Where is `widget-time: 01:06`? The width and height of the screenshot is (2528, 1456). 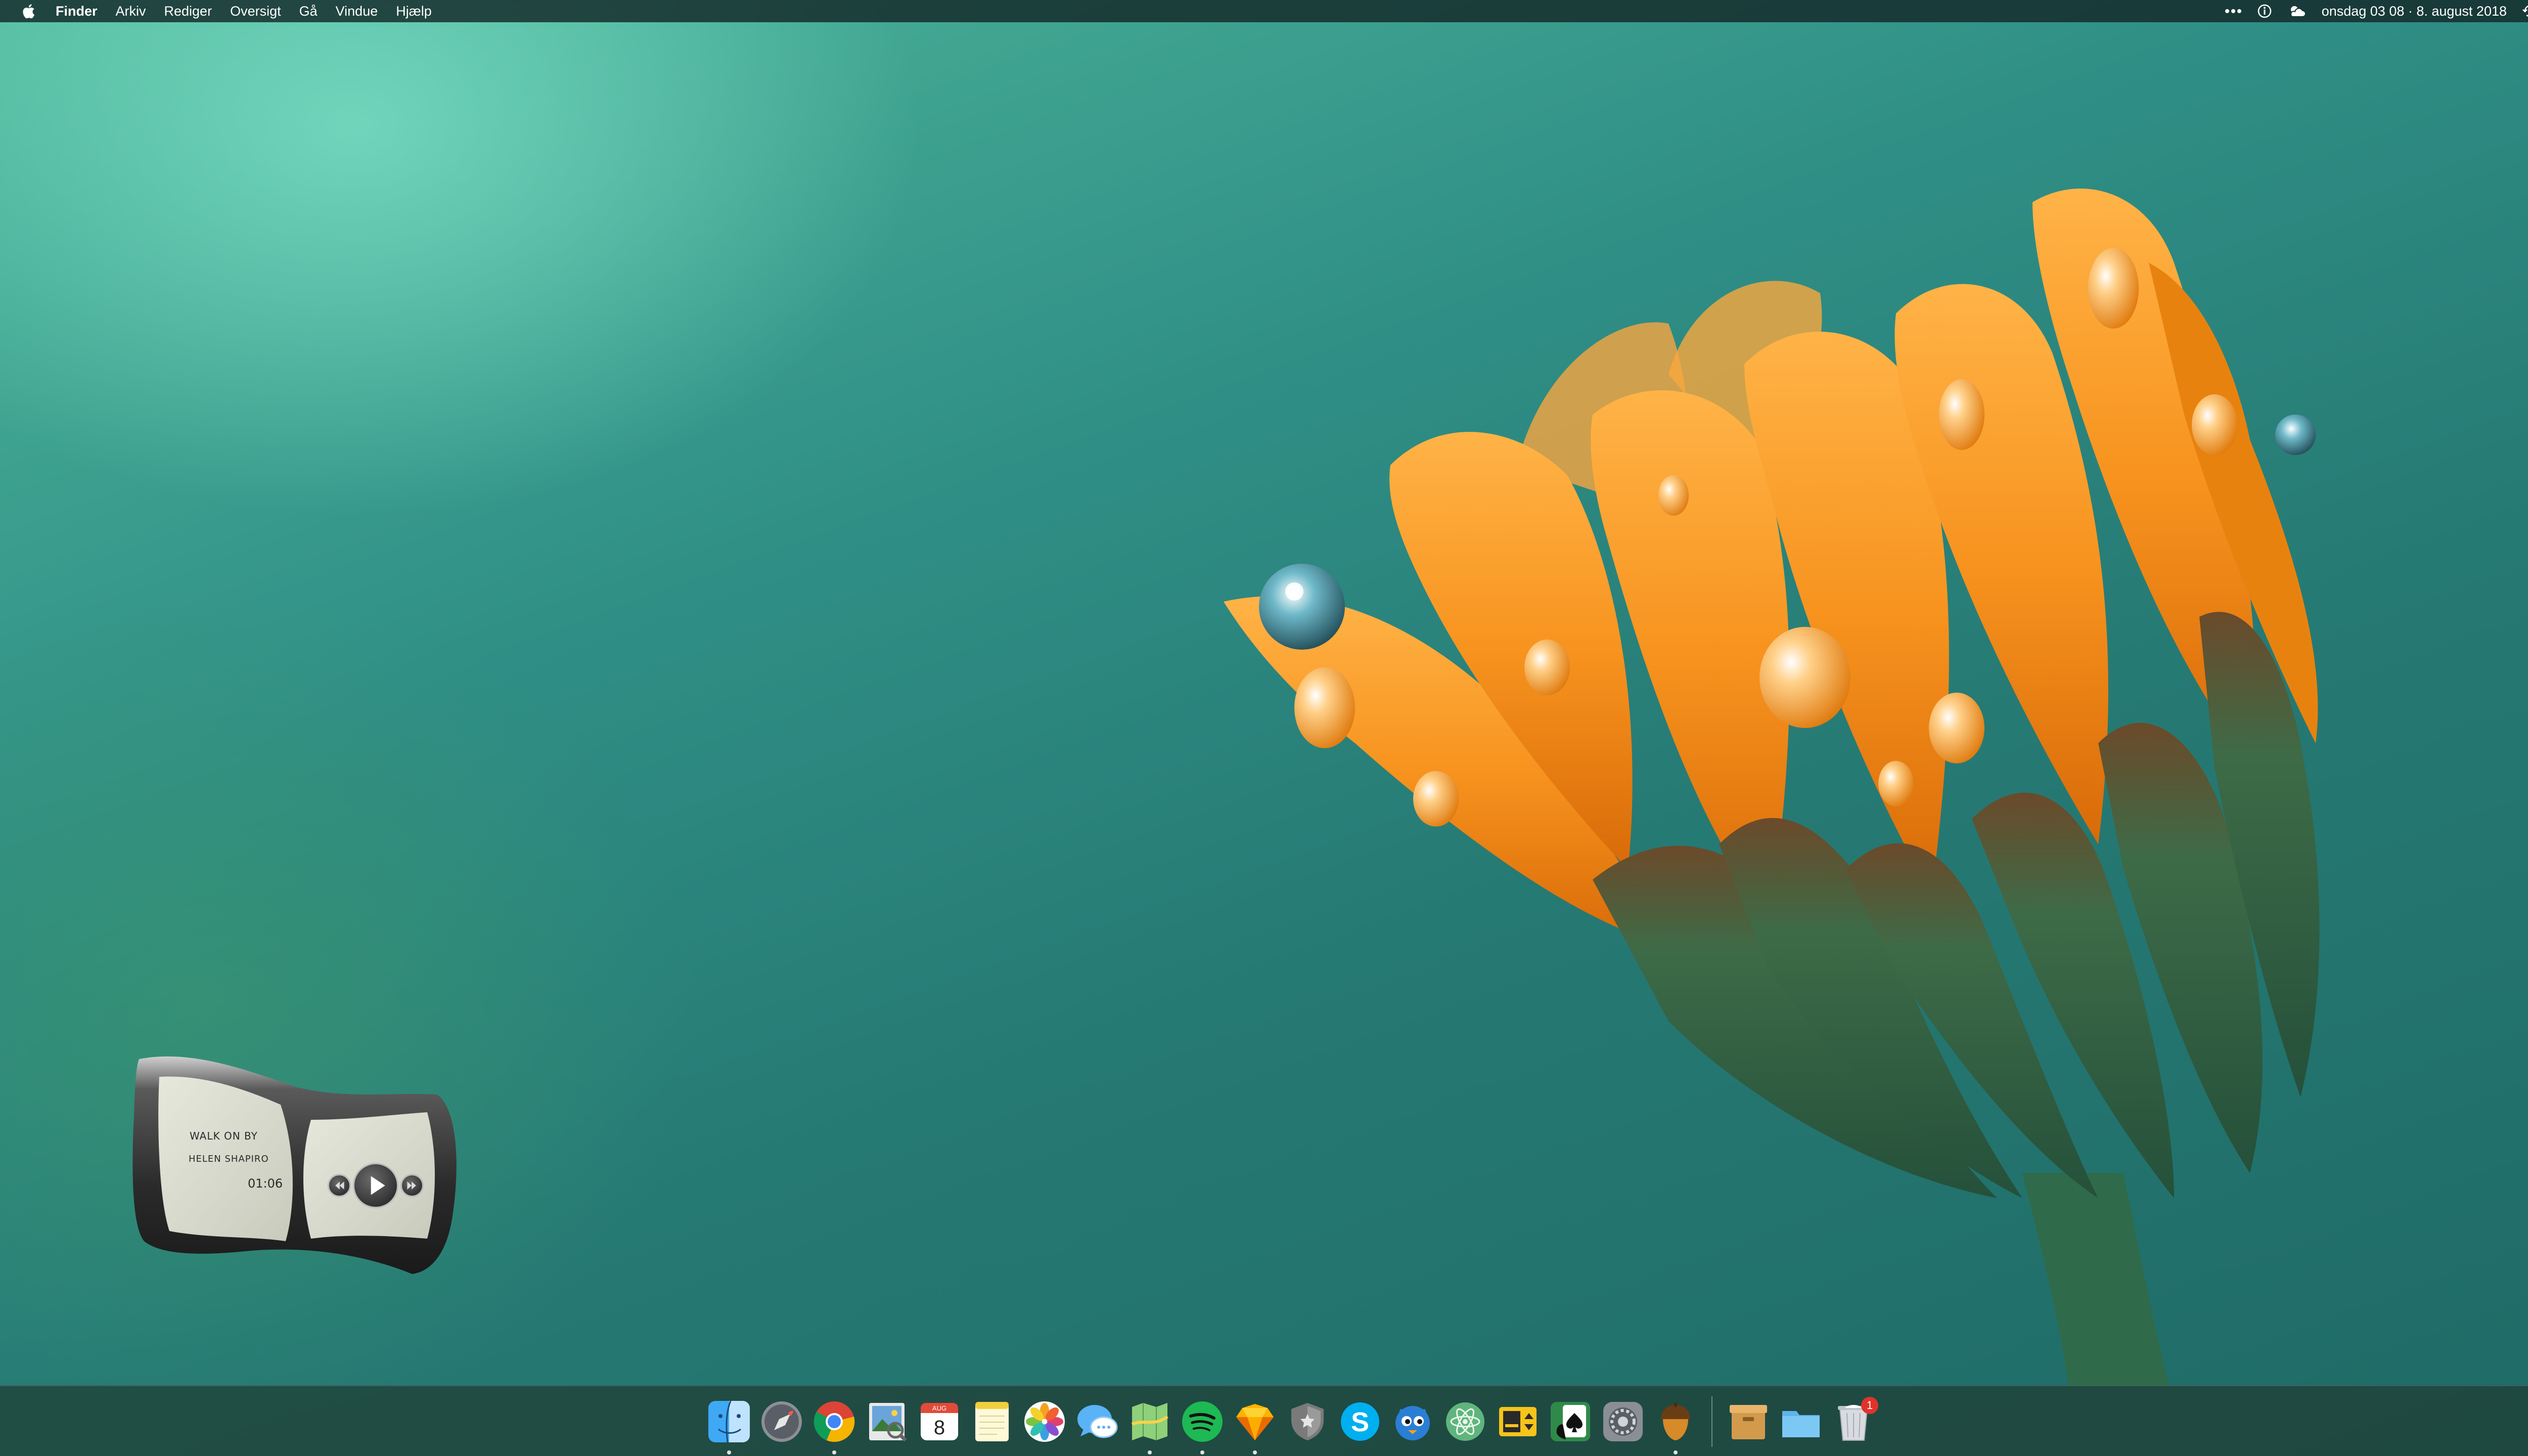
widget-time: 01:06 is located at coordinates (266, 1183).